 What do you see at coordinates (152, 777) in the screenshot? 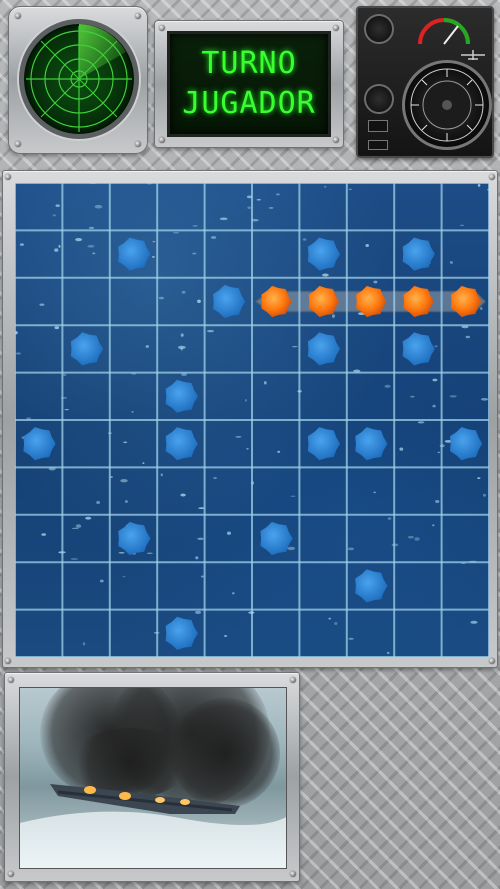
I see `video-frame` at bounding box center [152, 777].